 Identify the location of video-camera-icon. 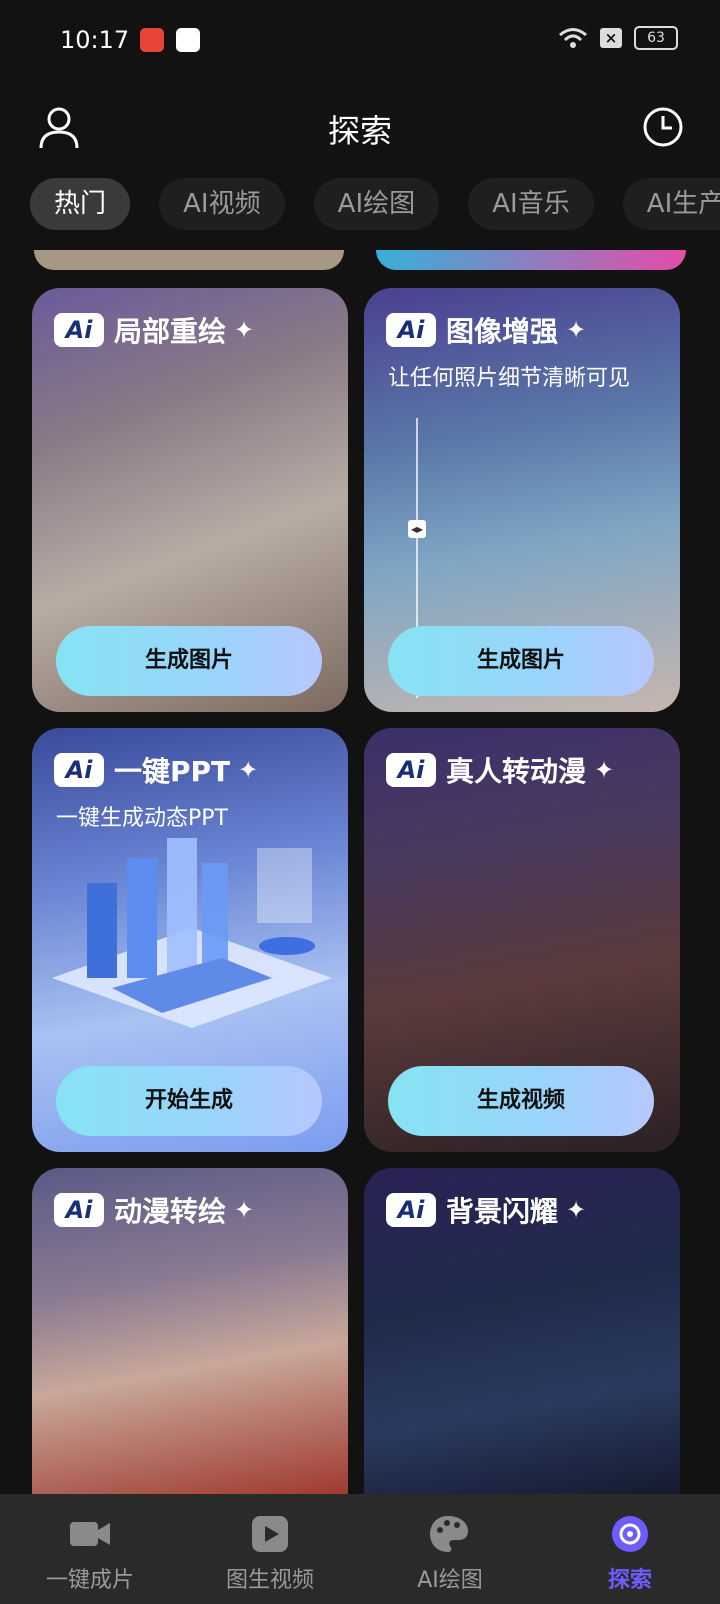
(90, 1534).